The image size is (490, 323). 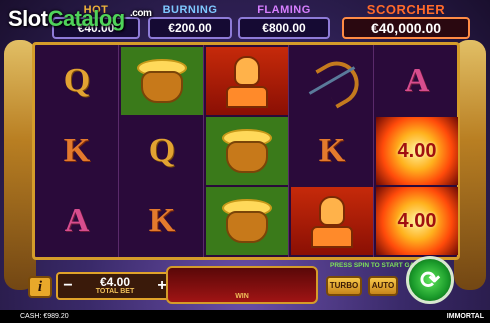 What do you see at coordinates (141, 13) in the screenshot?
I see `watermark-com: .com` at bounding box center [141, 13].